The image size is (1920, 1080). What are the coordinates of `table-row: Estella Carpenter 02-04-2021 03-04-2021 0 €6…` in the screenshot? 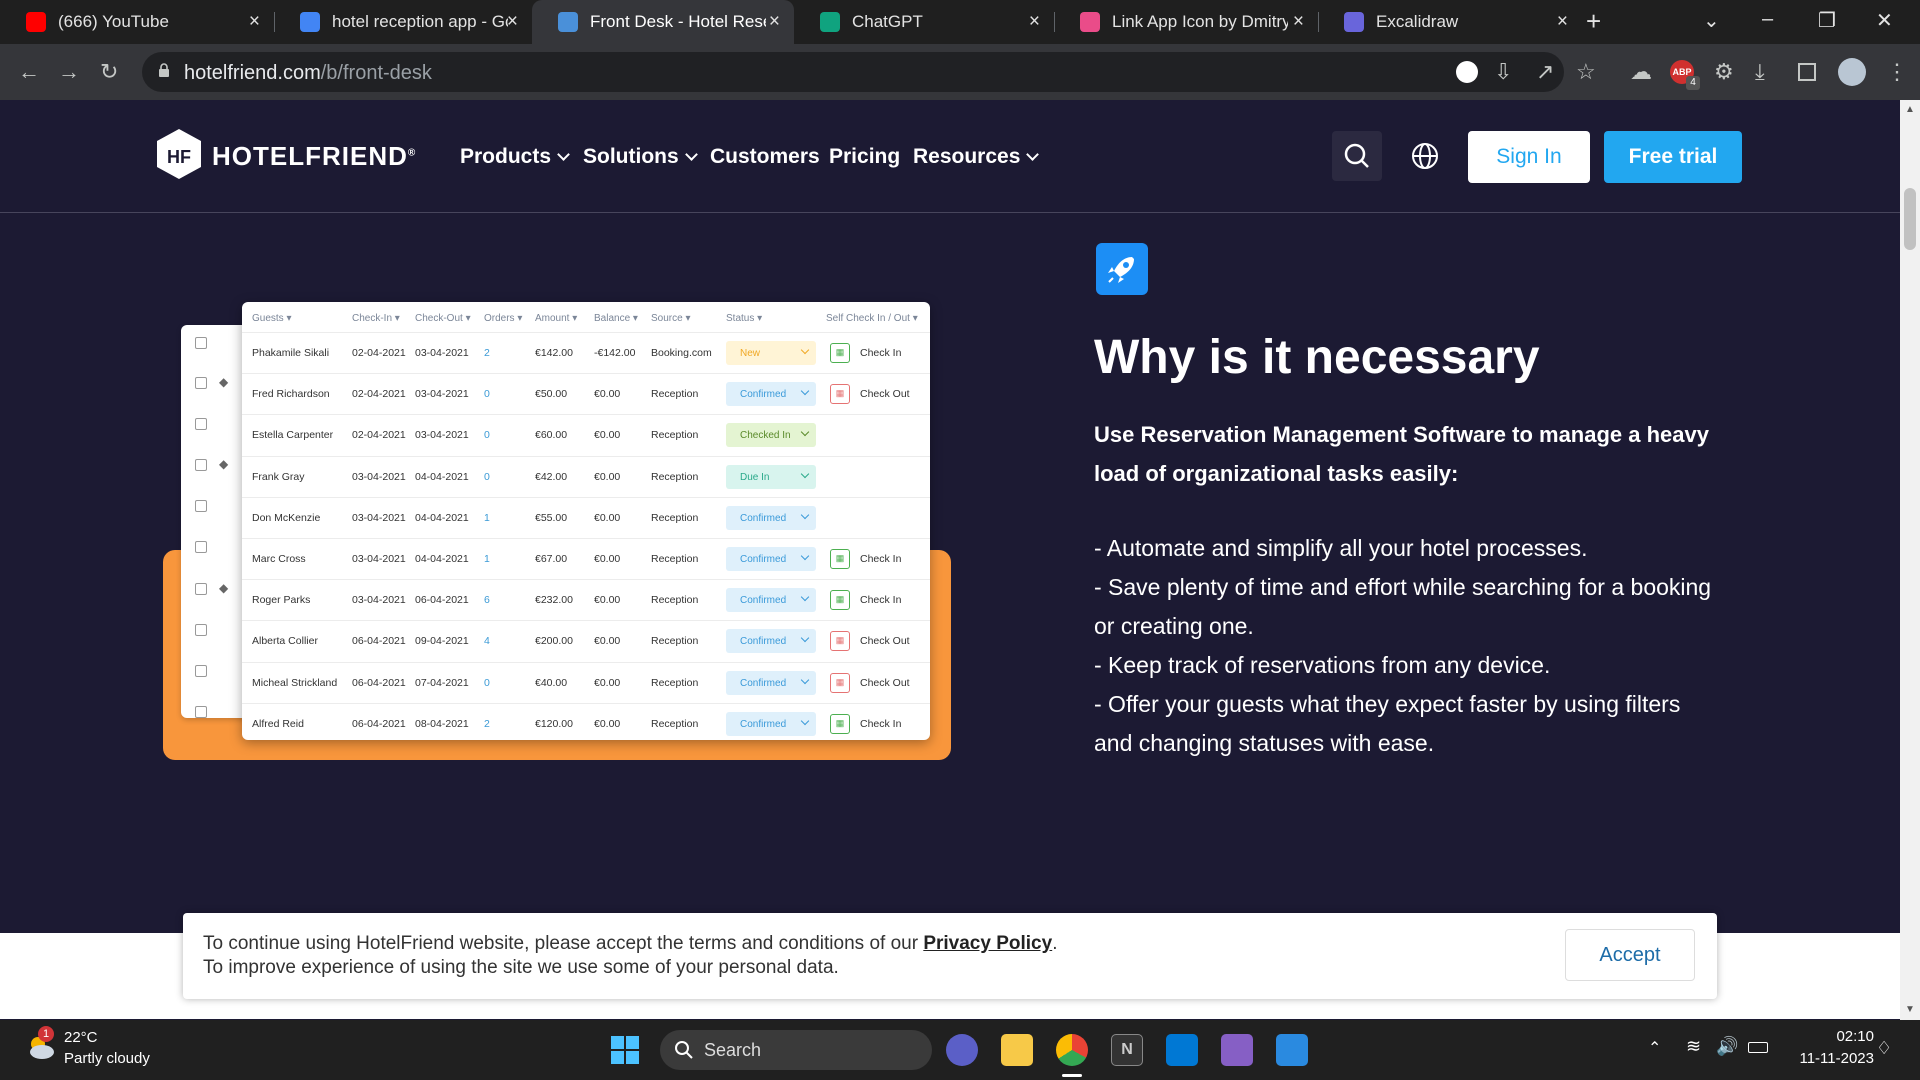 It's located at (586, 434).